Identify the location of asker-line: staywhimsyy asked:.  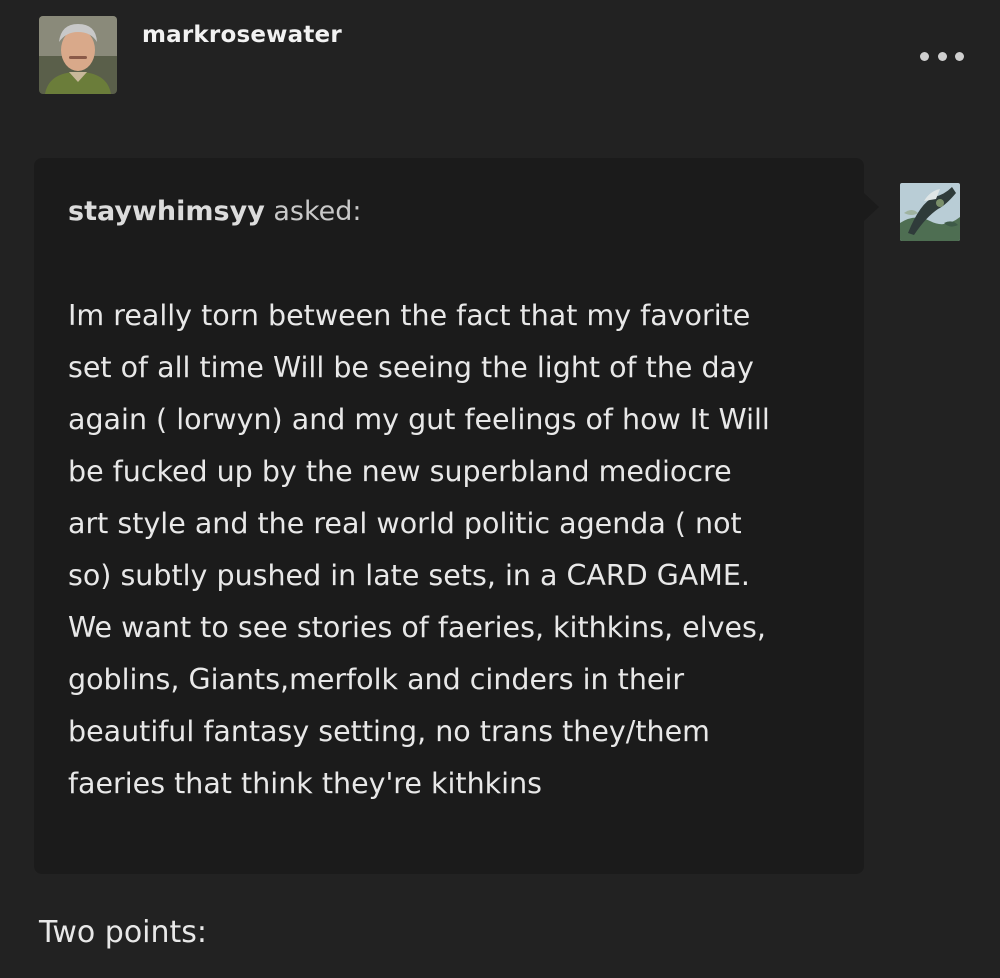
(215, 211).